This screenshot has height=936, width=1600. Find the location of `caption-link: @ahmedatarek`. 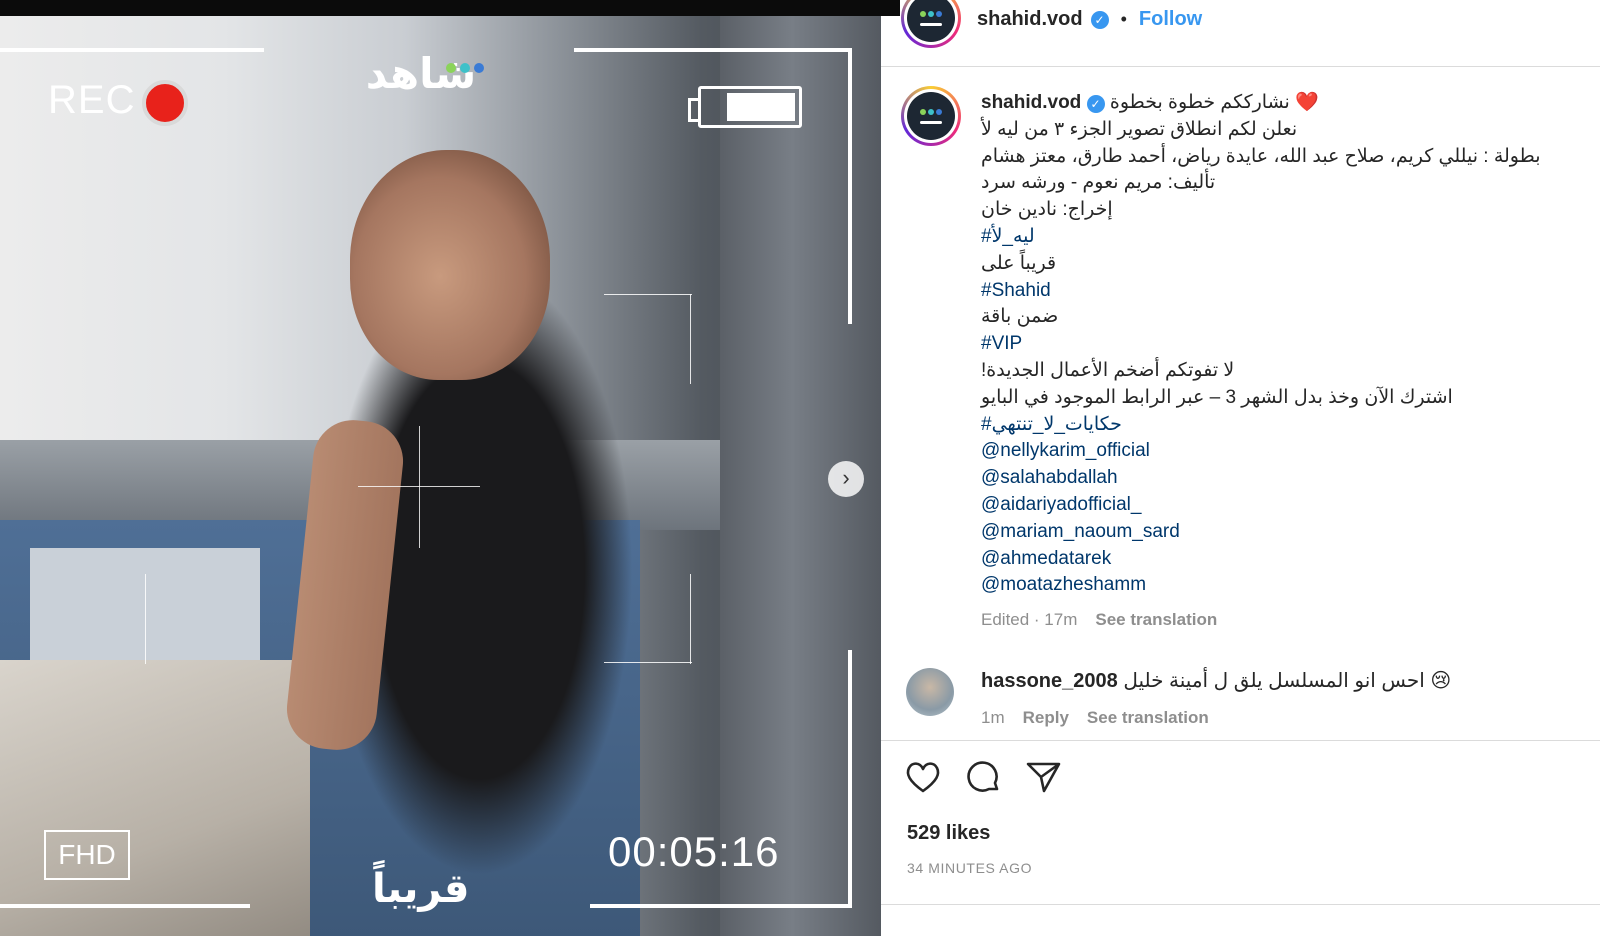

caption-link: @ahmedatarek is located at coordinates (1271, 559).